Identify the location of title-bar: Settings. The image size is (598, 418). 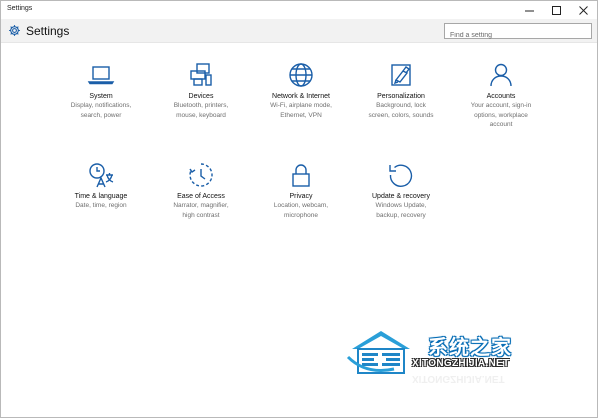
(299, 10).